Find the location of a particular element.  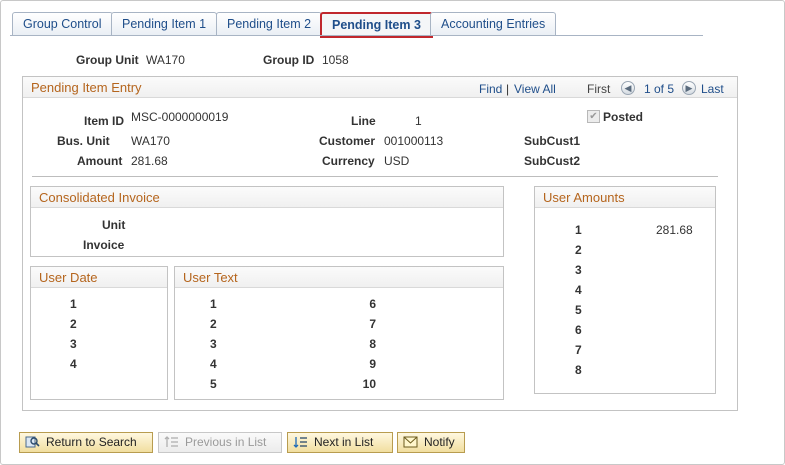

user-text-panel: User Text is located at coordinates (339, 333).